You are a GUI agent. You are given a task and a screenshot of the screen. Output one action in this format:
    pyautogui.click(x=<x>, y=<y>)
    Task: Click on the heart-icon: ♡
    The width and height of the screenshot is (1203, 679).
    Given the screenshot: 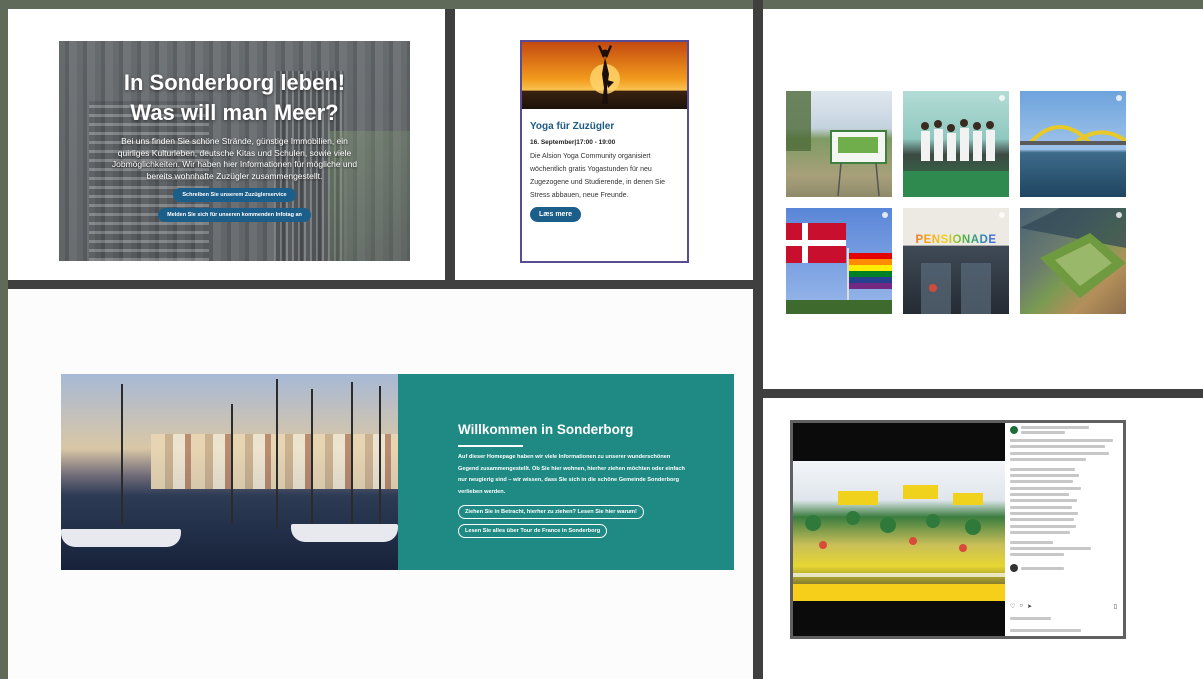 What is the action you would take?
    pyautogui.click(x=1012, y=606)
    